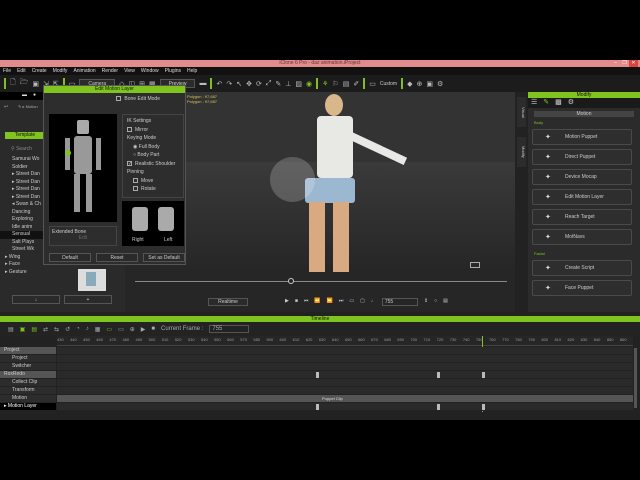 The height and width of the screenshot is (480, 640). I want to click on bone-edit-mode-checkbox: Bone Edit Mode, so click(114, 97).